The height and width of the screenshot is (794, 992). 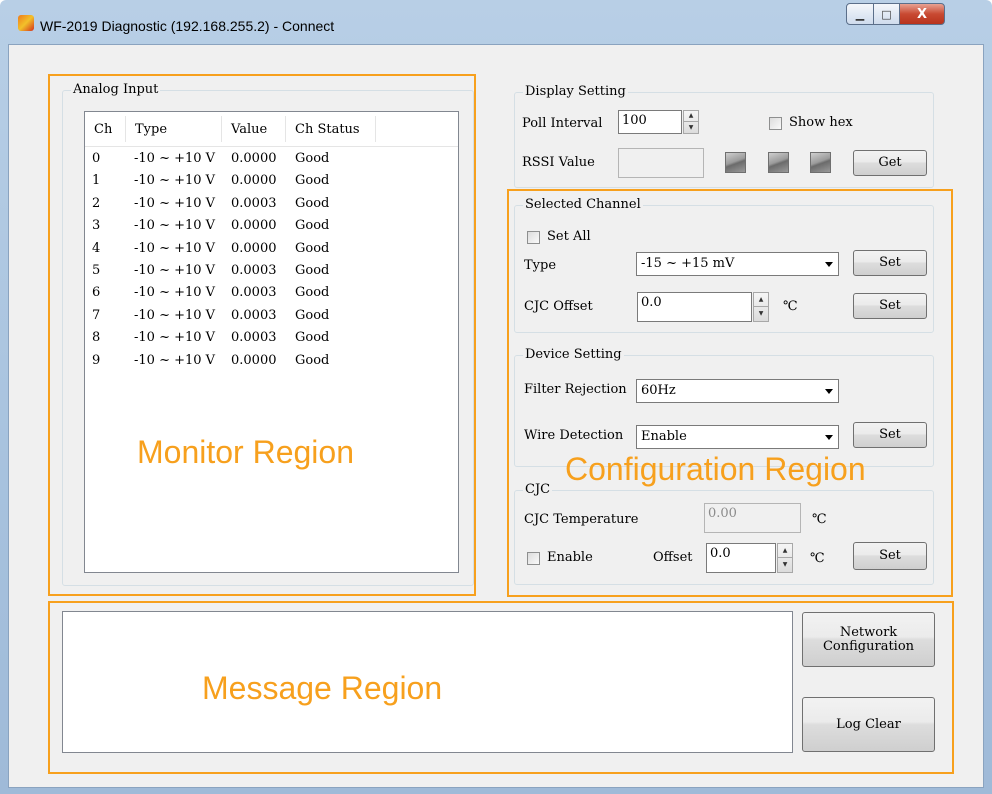 I want to click on maximize-icon: □, so click(x=886, y=14).